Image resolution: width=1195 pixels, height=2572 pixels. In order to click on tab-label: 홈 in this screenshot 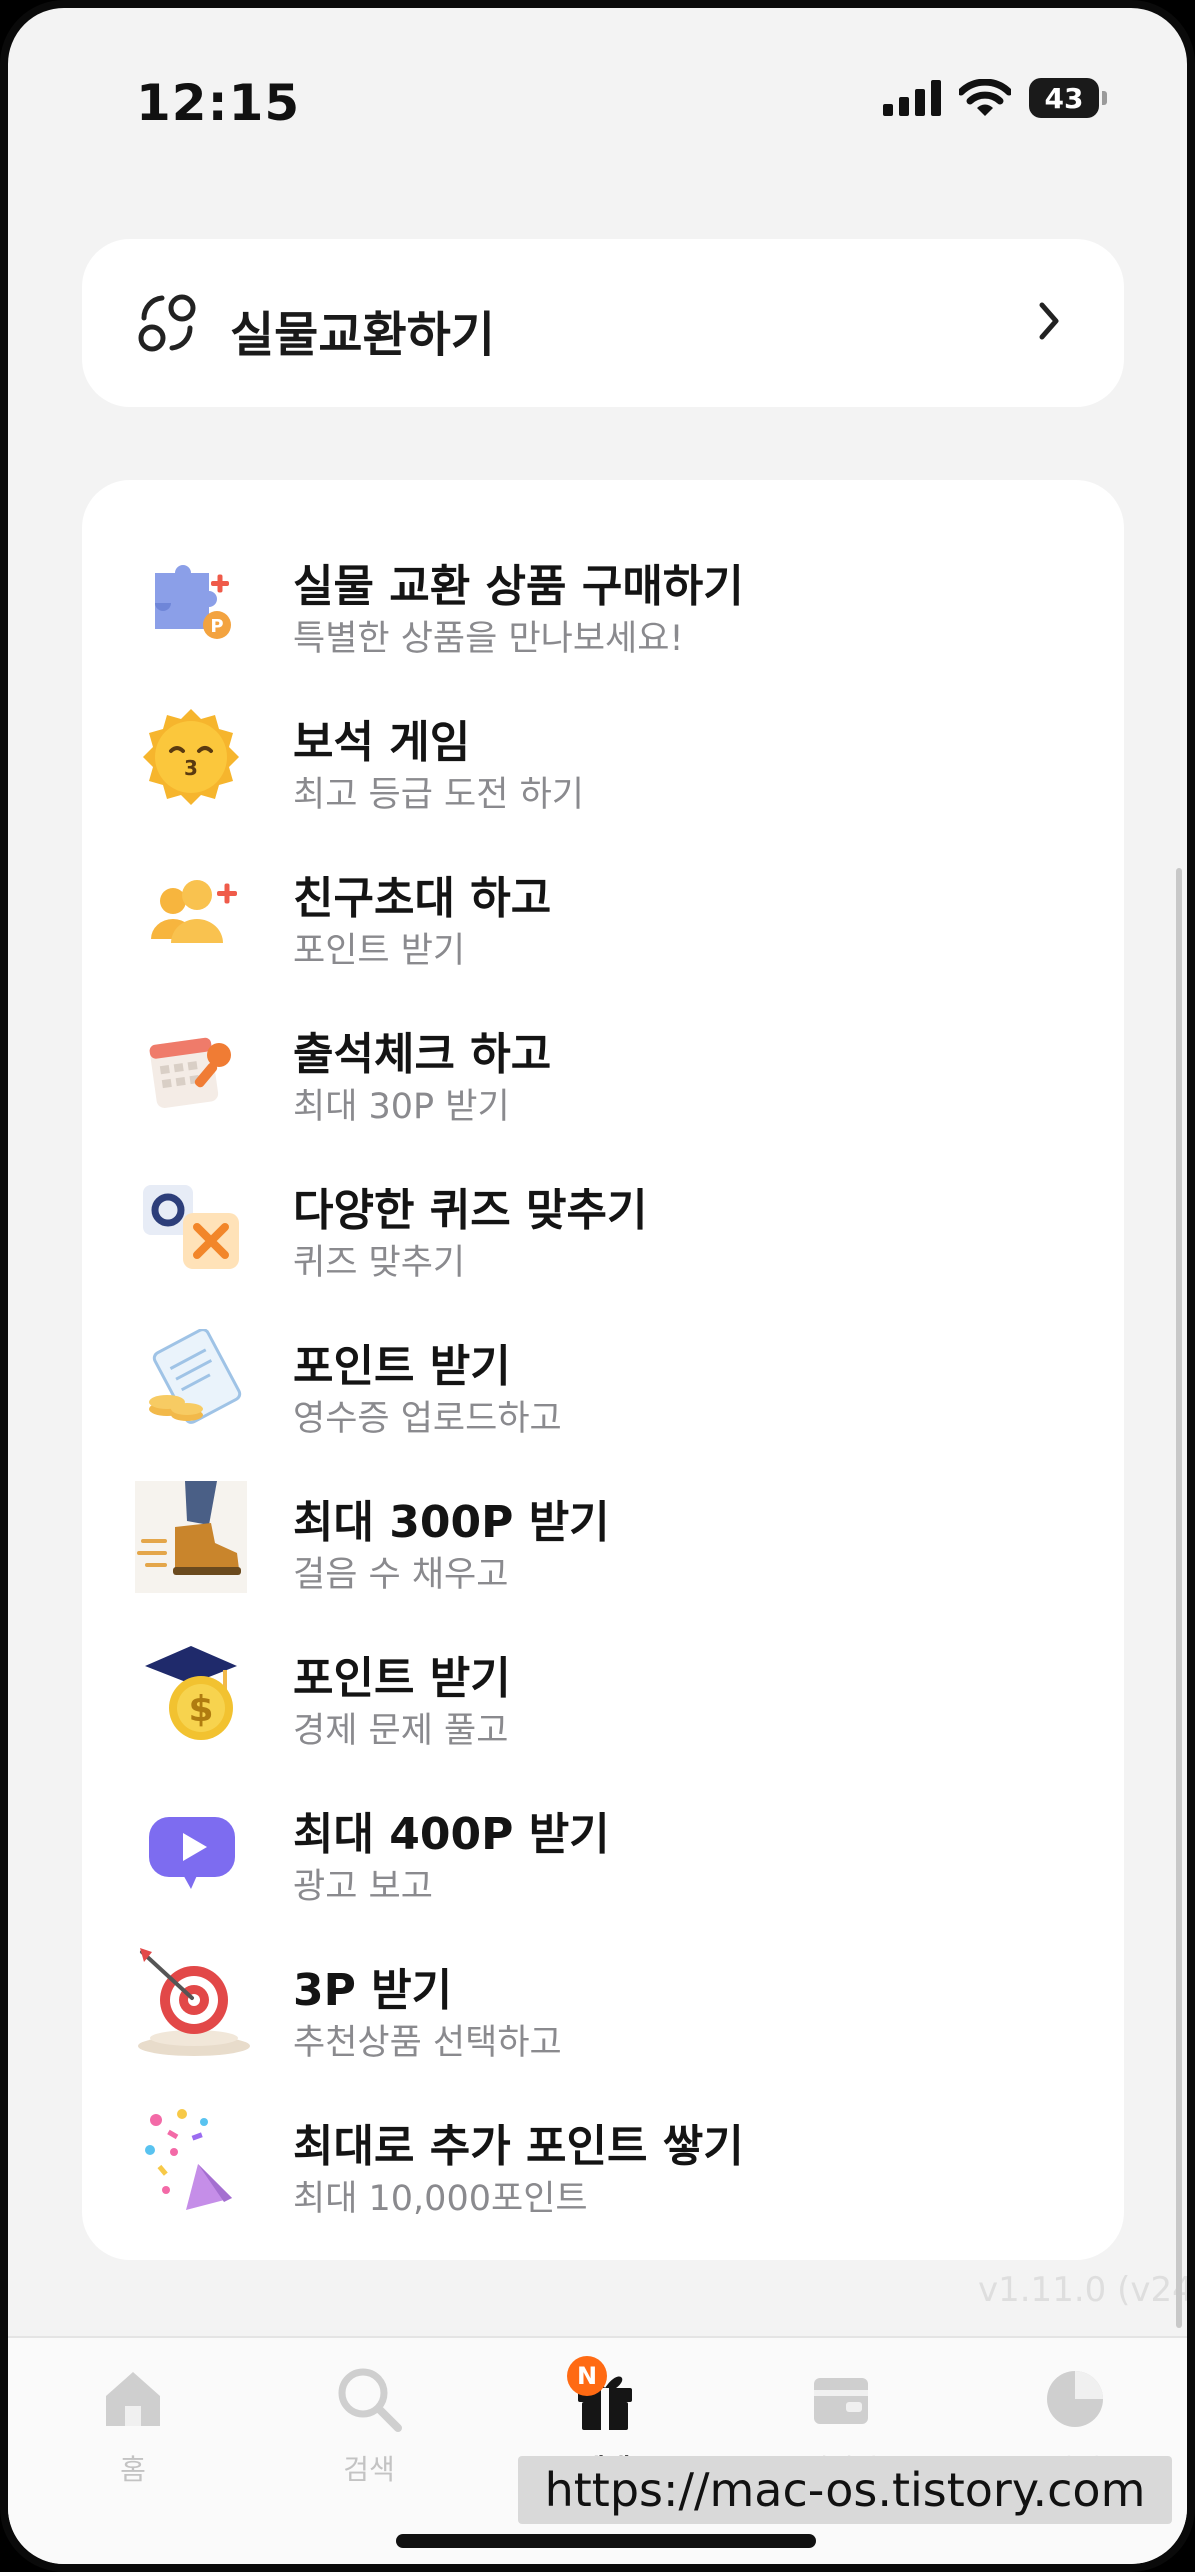, I will do `click(133, 2469)`.